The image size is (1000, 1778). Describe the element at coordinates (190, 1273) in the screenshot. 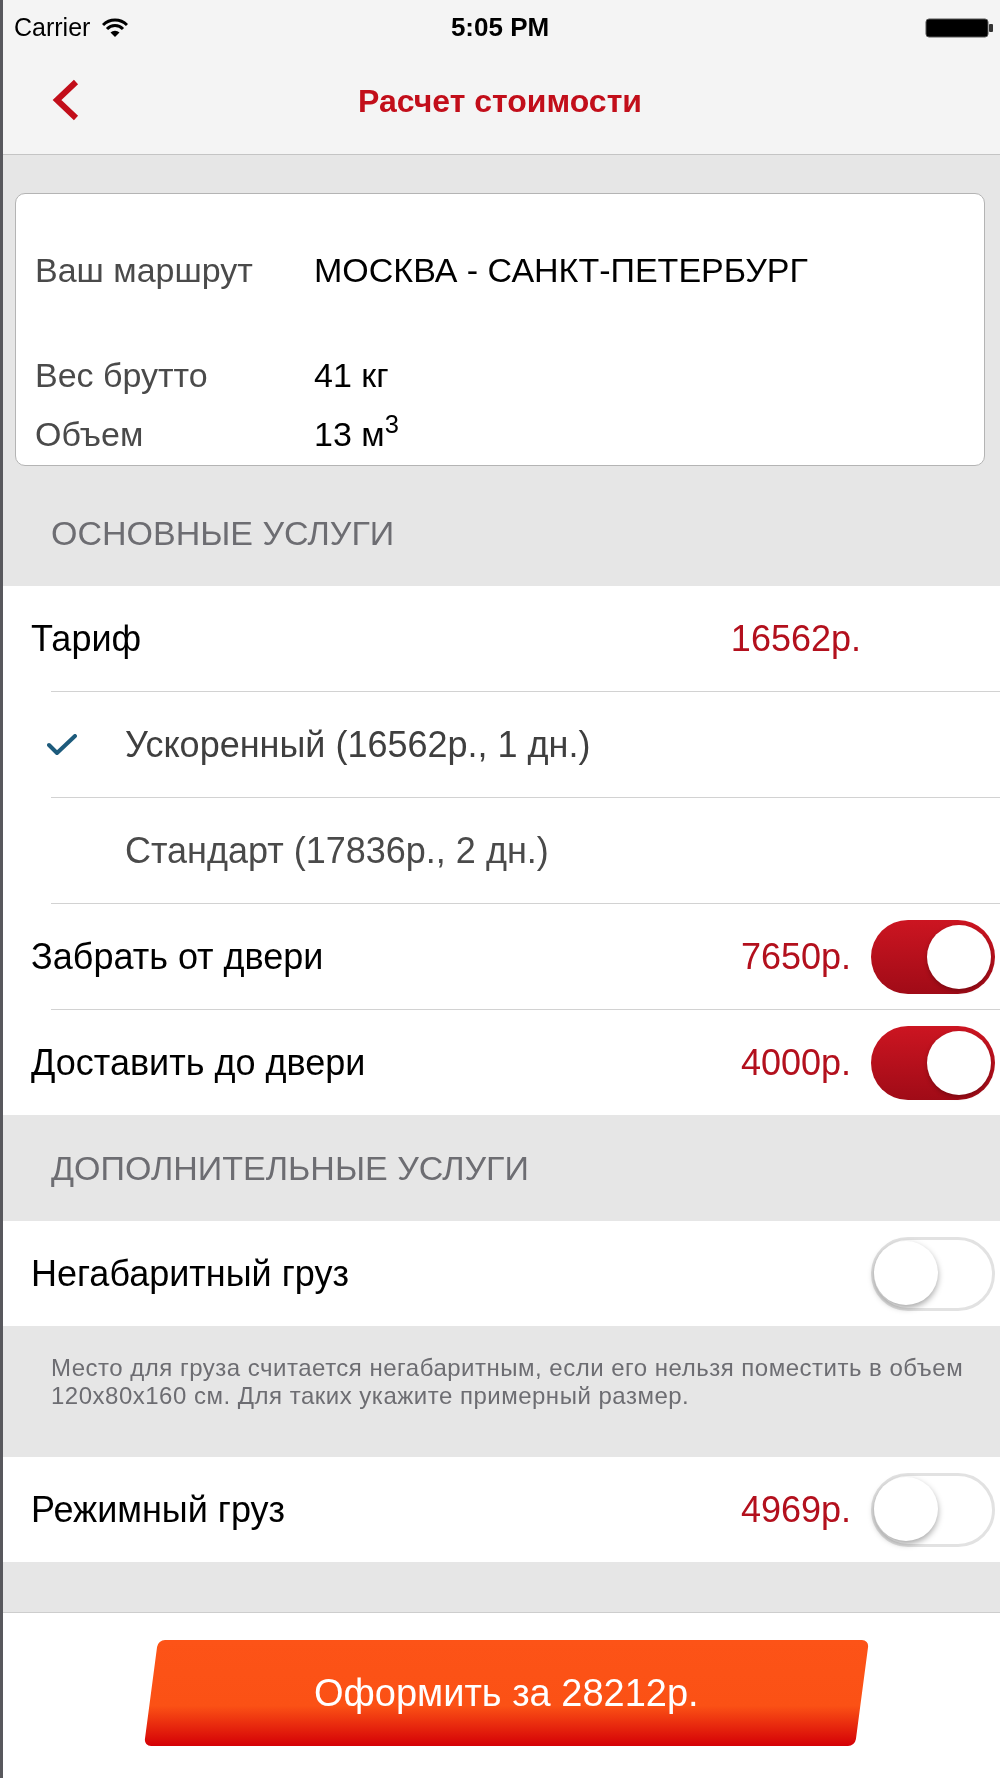

I see `row-label: Негабаритный груз` at that location.